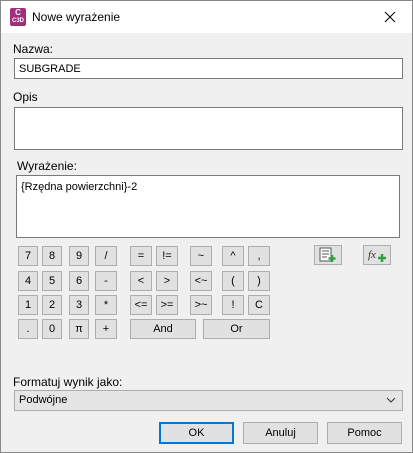 This screenshot has height=453, width=413. I want to click on key-power: ^, so click(233, 256).